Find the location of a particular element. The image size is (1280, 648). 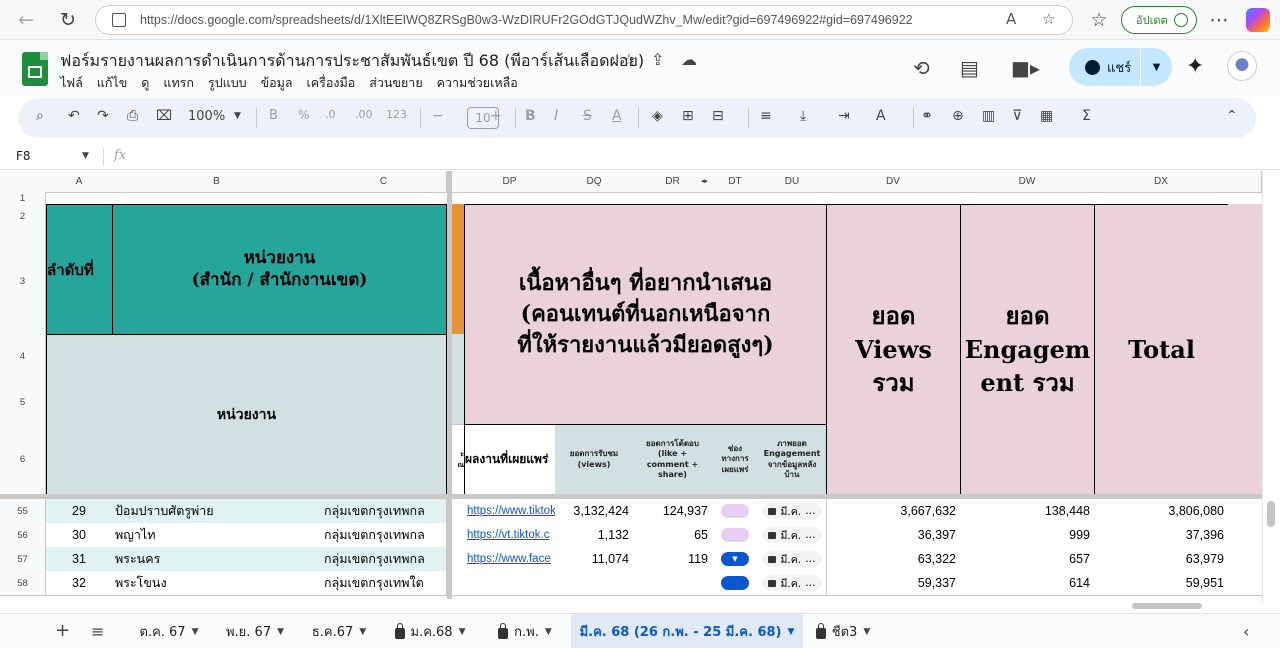

scroll-tabs-left-icon: ‹ is located at coordinates (1246, 631).